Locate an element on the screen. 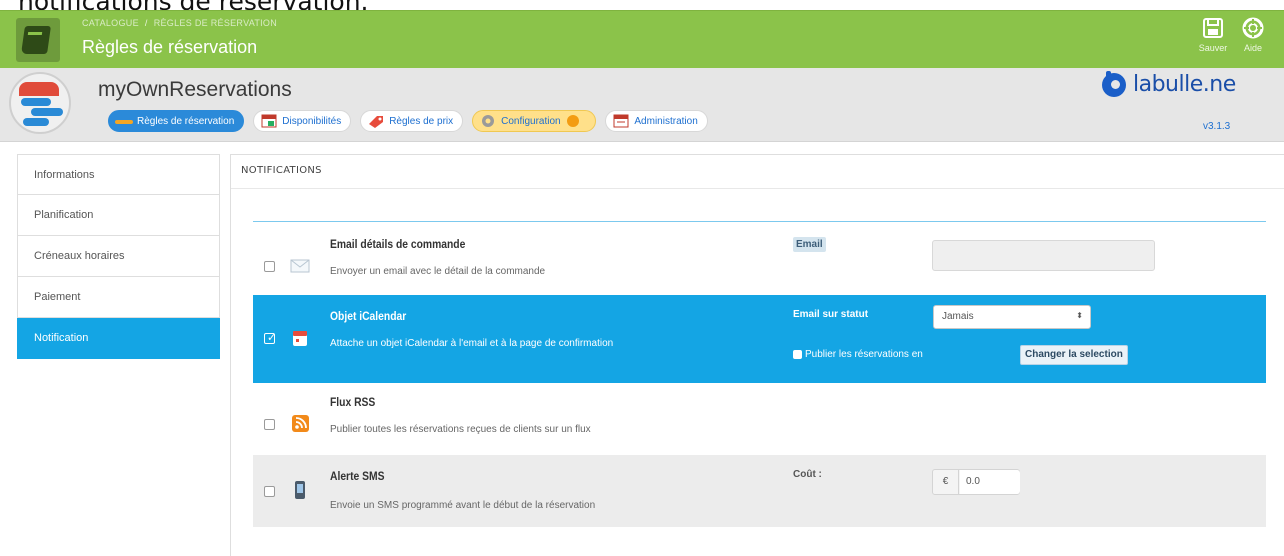  page-title: Règles de réservation is located at coordinates (170, 47).